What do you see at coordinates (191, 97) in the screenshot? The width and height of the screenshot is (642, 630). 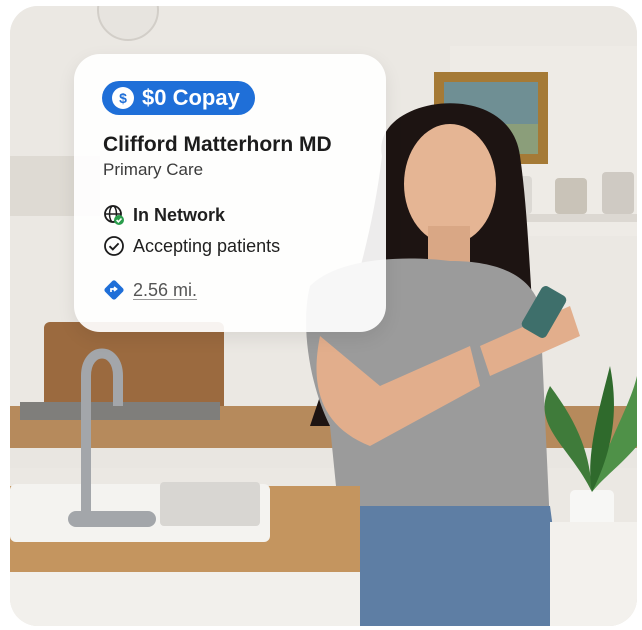 I see `copay-label: $0 Copay` at bounding box center [191, 97].